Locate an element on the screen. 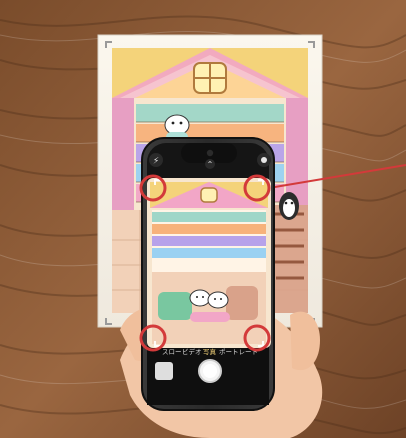 The image size is (406, 438). mode-video: ビデオ is located at coordinates (192, 351).